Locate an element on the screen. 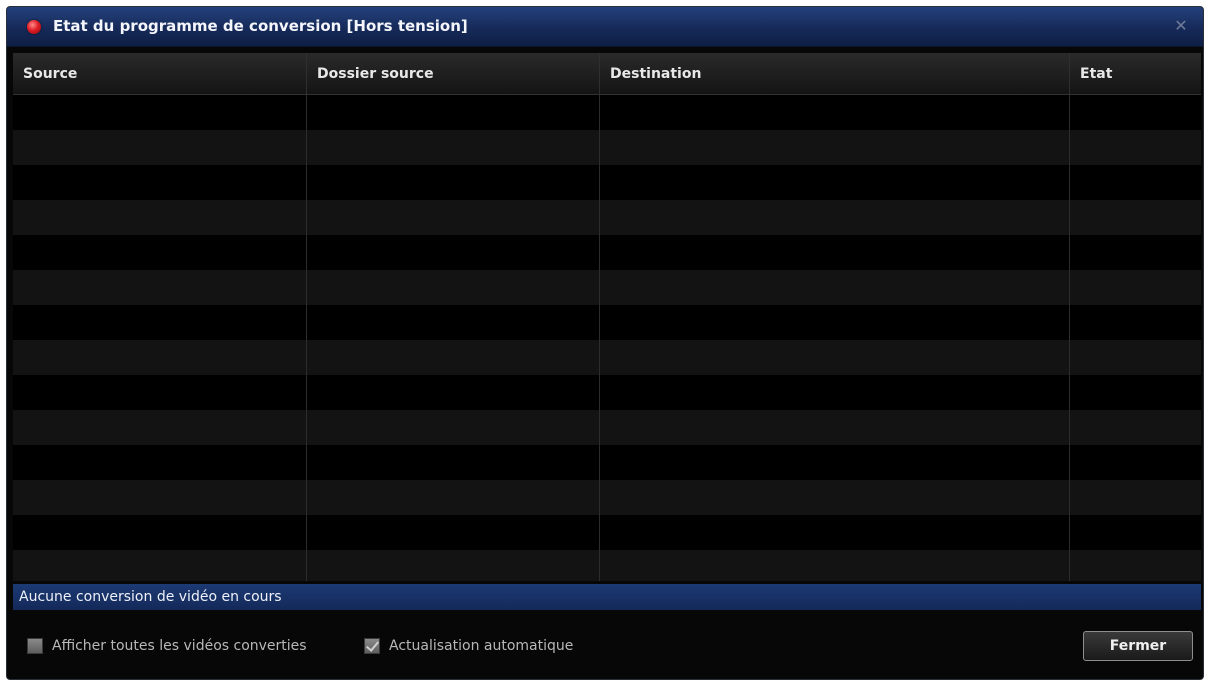  status-bar: Aucune conversion de vidéo en cours is located at coordinates (607, 597).